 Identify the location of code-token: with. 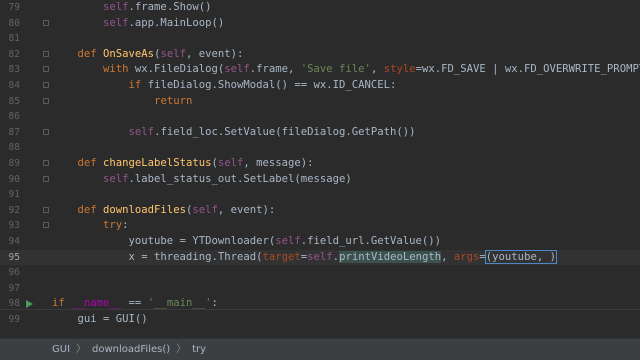
(119, 69).